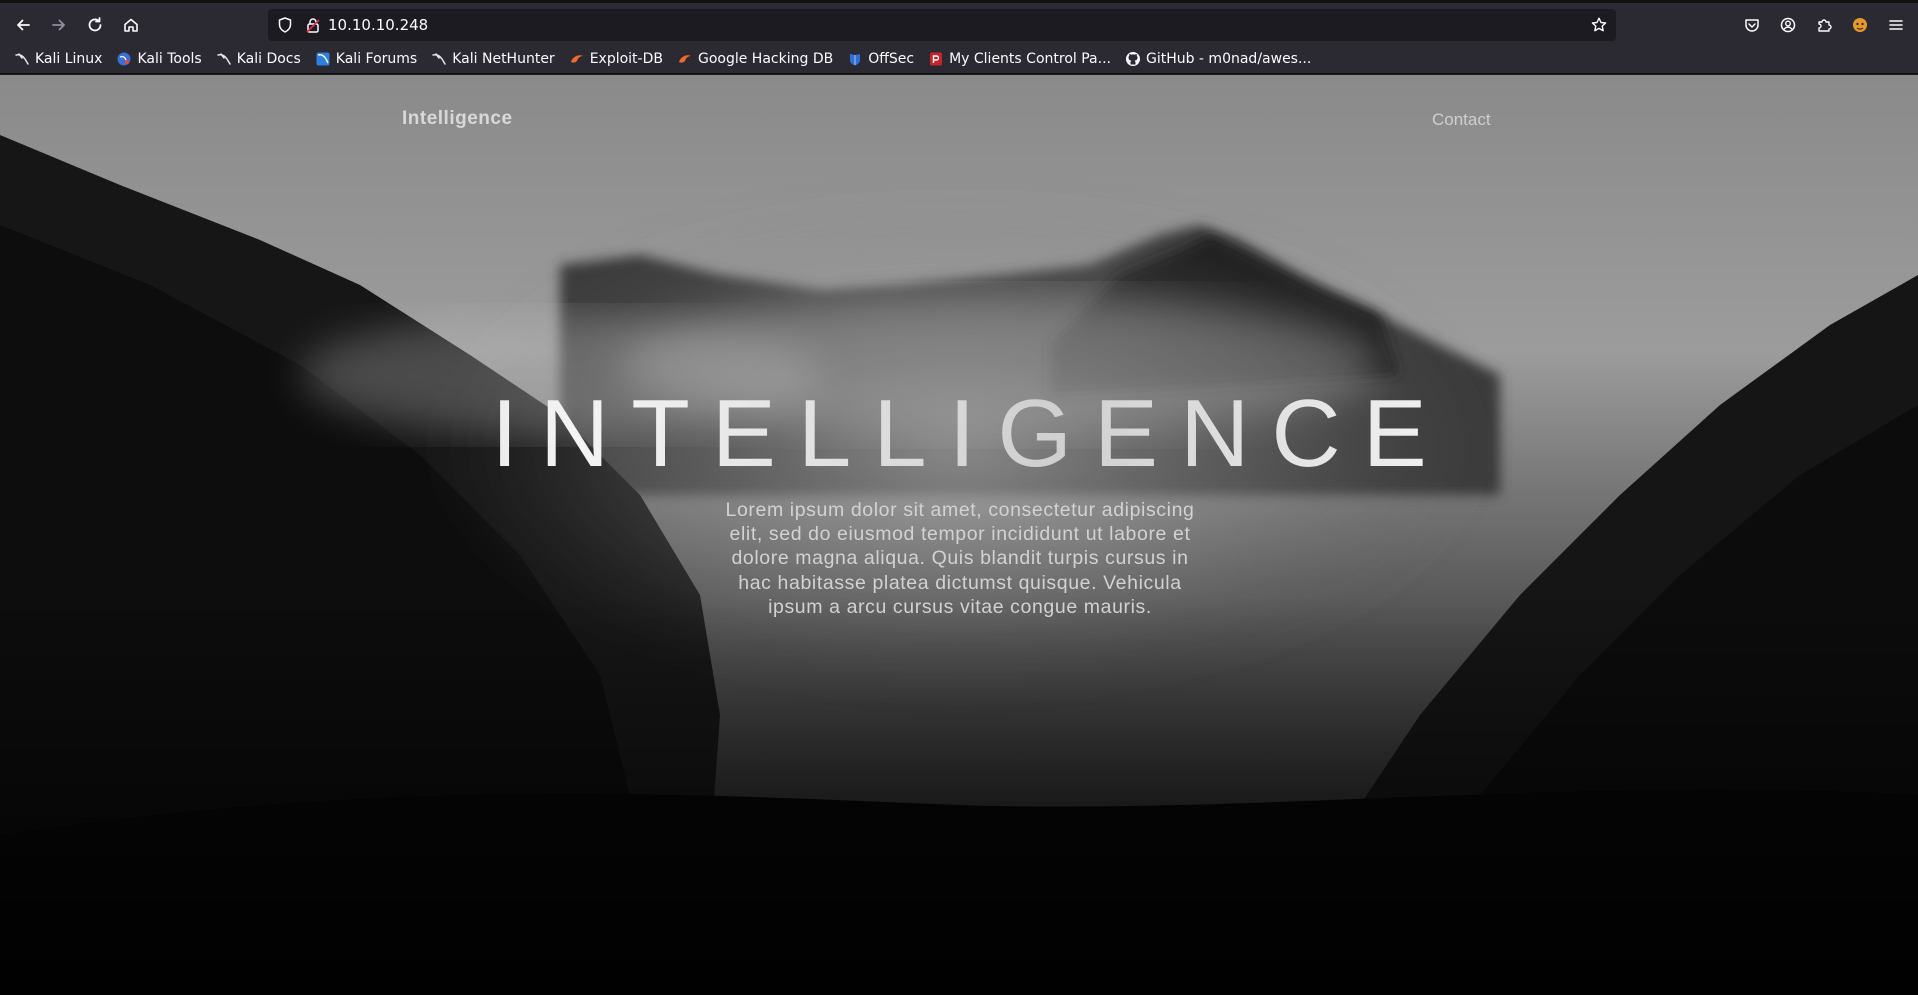  Describe the element at coordinates (285, 25) in the screenshot. I see `shield-icon` at that location.